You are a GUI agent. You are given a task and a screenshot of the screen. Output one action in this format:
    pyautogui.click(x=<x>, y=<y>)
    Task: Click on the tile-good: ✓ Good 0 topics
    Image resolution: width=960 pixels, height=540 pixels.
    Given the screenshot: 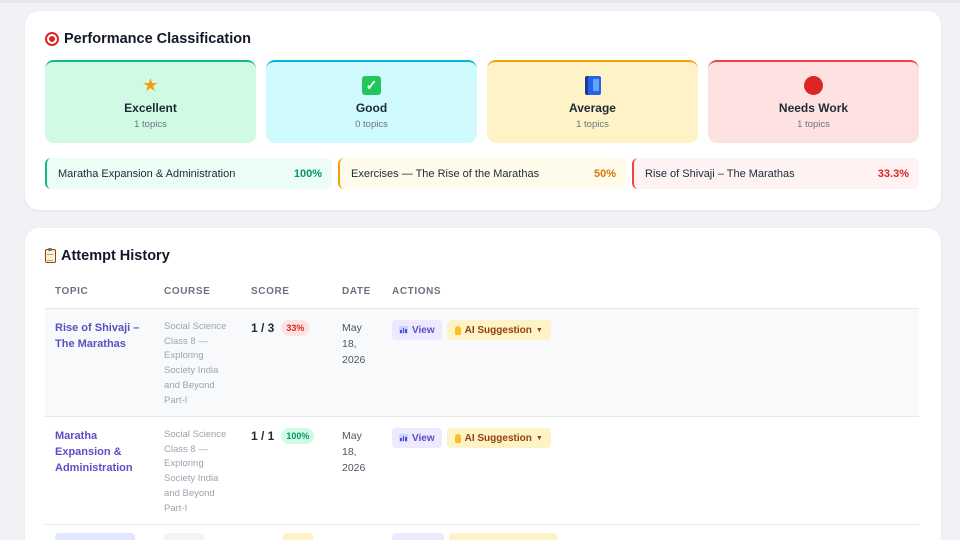 What is the action you would take?
    pyautogui.click(x=371, y=101)
    